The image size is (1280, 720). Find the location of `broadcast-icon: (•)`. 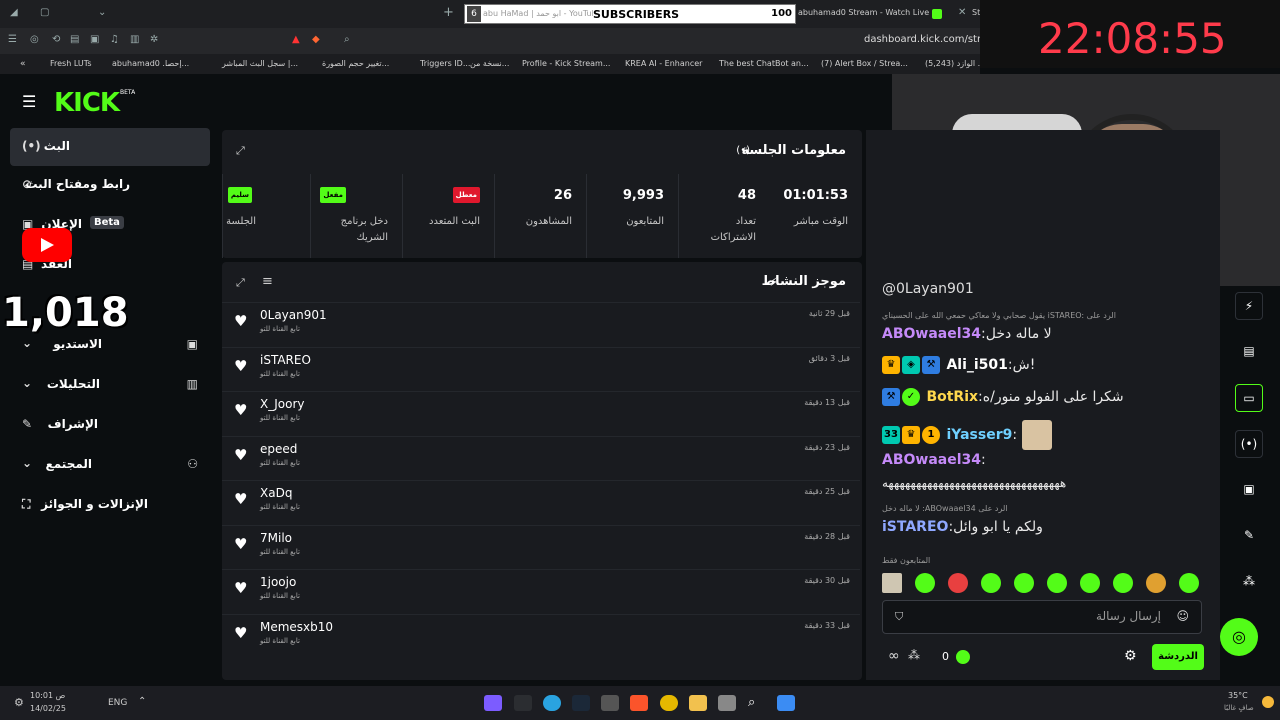

broadcast-icon: (•) is located at coordinates (1249, 444).